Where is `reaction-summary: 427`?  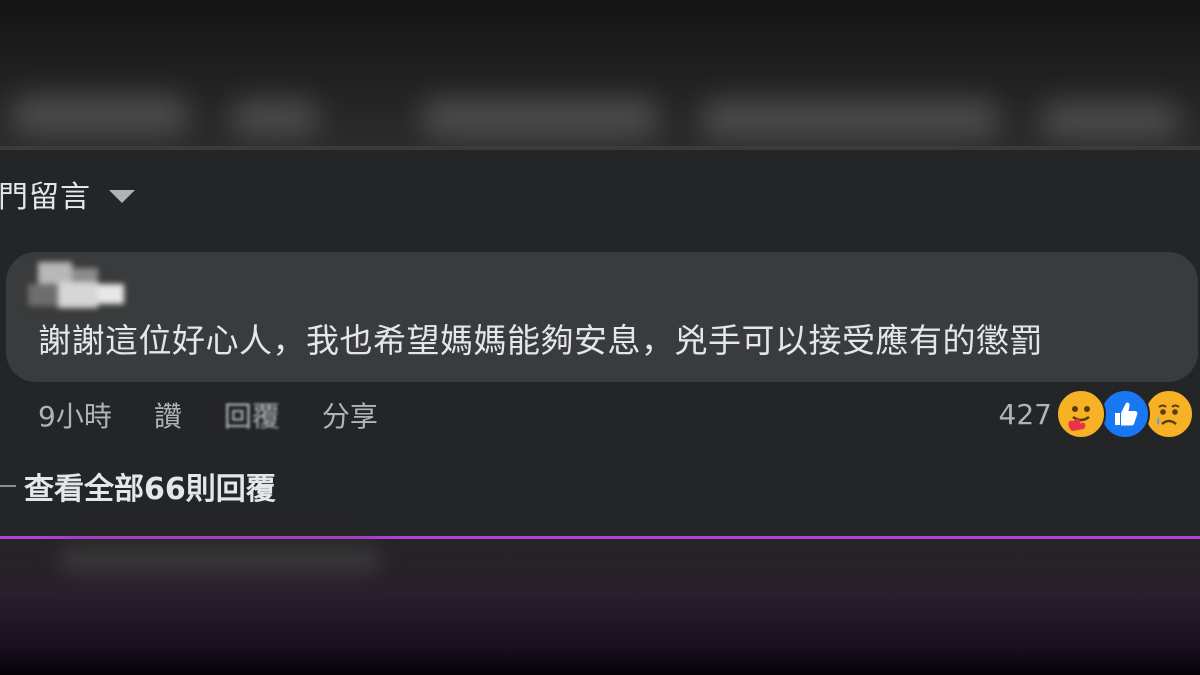 reaction-summary: 427 is located at coordinates (1096, 414).